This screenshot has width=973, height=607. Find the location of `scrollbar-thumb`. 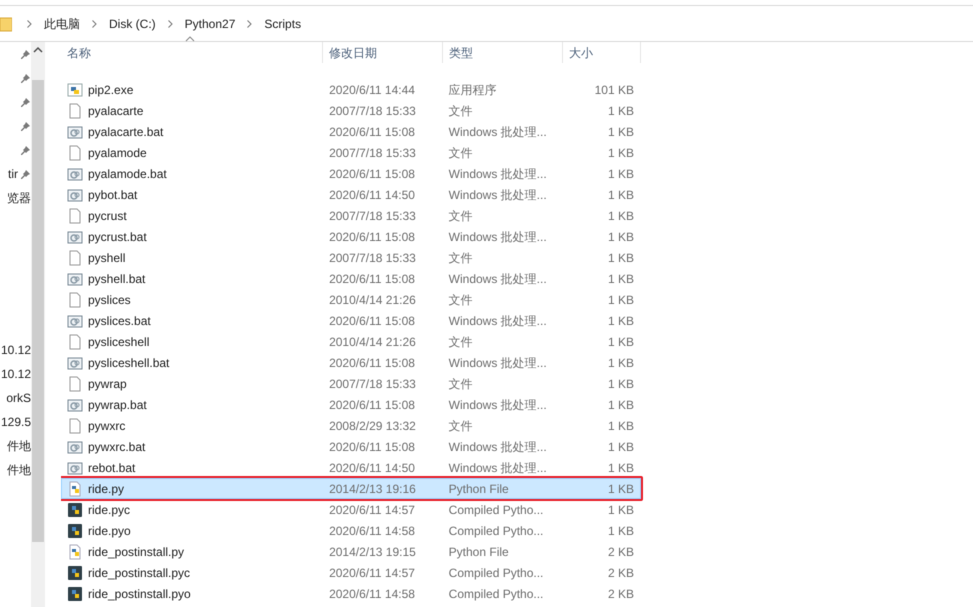

scrollbar-thumb is located at coordinates (38, 311).